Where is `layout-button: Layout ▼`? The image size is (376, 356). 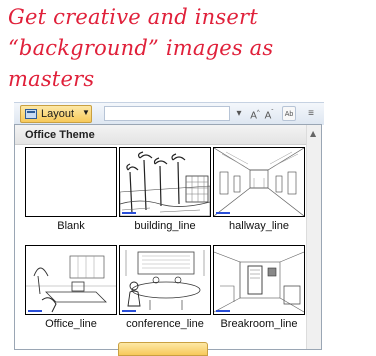 layout-button: Layout ▼ is located at coordinates (56, 114).